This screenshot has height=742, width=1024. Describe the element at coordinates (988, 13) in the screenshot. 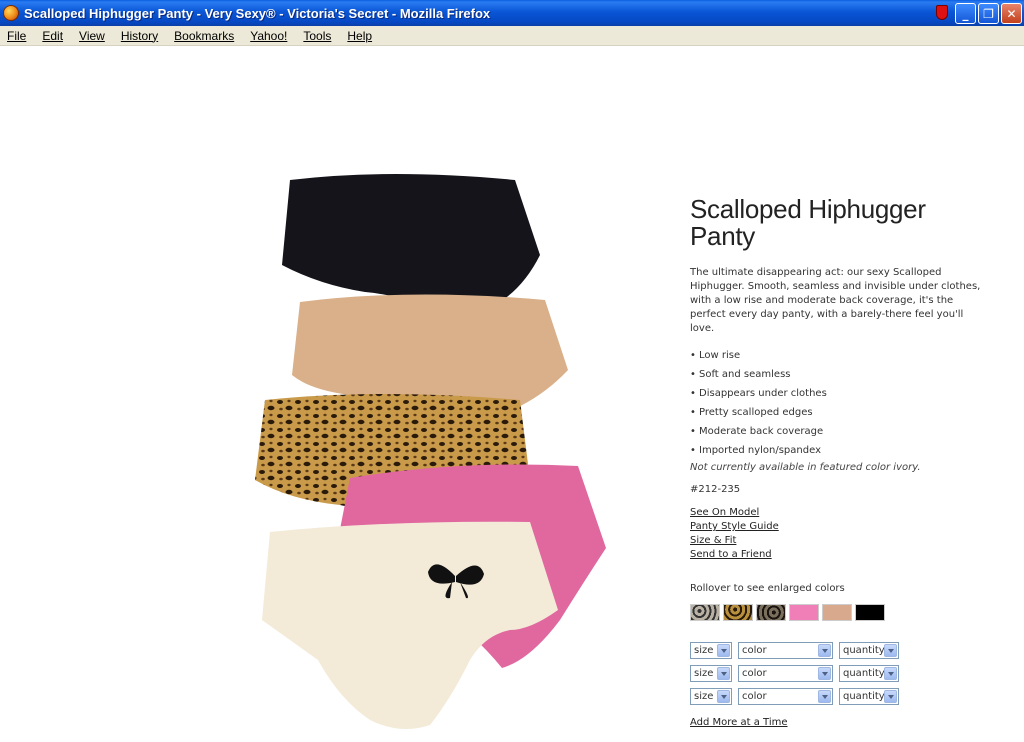

I see `maximize-button: ❐` at that location.